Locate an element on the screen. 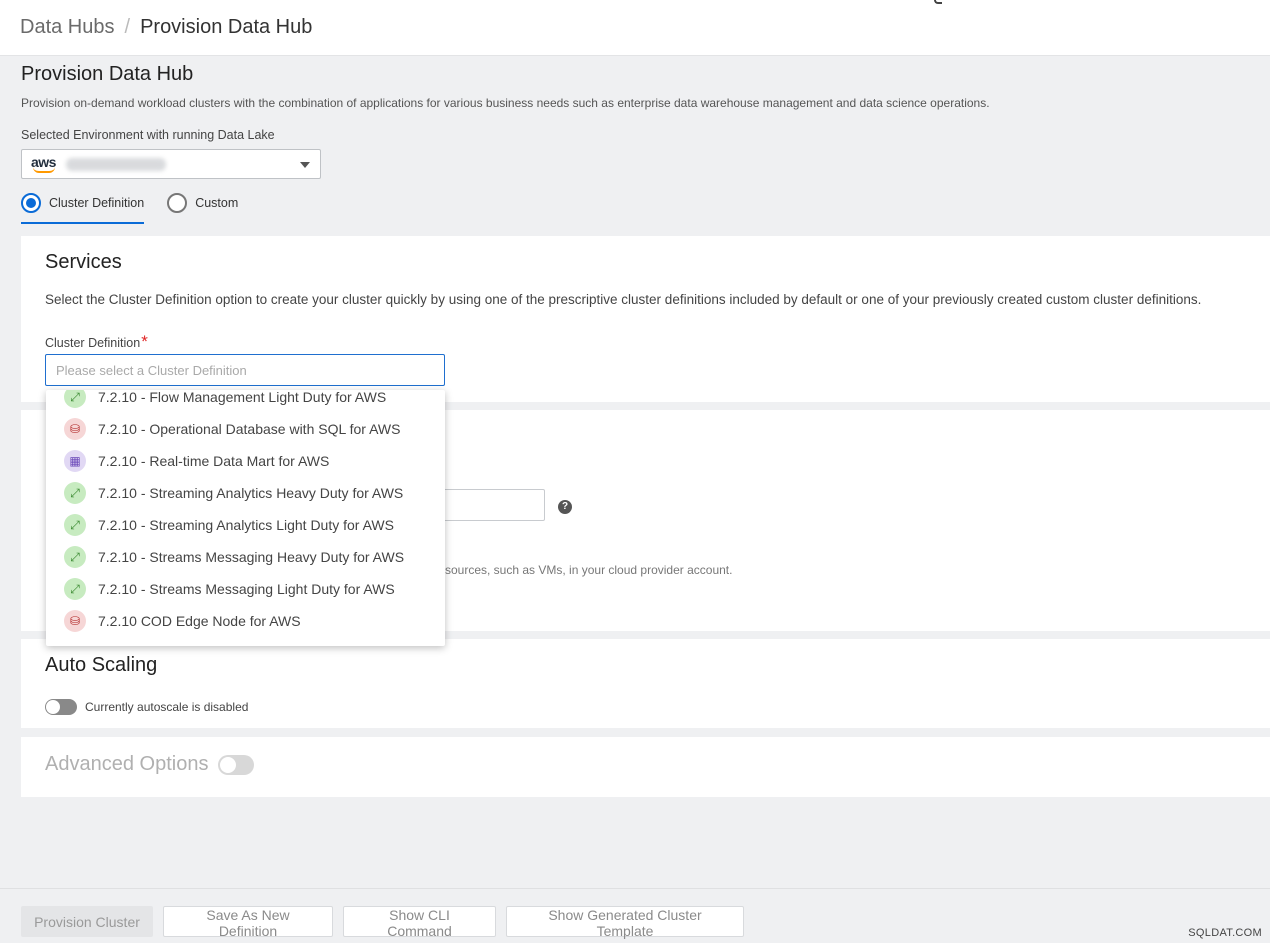 The image size is (1270, 943). radio-custom: Custom is located at coordinates (202, 208).